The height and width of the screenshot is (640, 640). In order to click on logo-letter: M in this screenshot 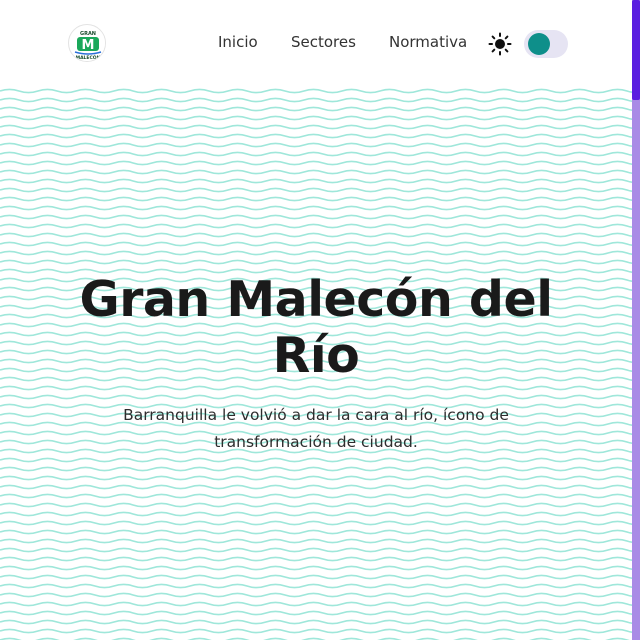, I will do `click(88, 45)`.